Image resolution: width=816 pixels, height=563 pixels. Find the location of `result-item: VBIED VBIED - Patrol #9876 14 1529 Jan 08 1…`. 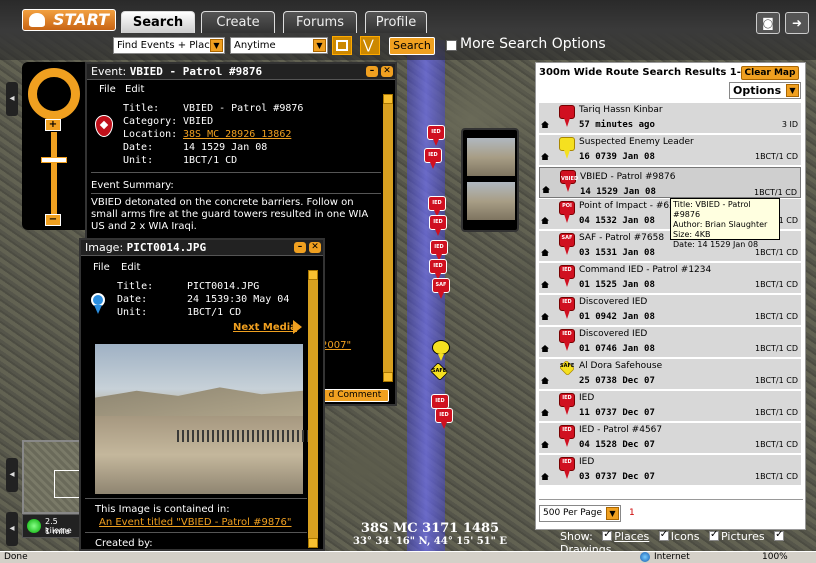

result-item: VBIED VBIED - Patrol #9876 14 1529 Jan 08 1… is located at coordinates (670, 182).